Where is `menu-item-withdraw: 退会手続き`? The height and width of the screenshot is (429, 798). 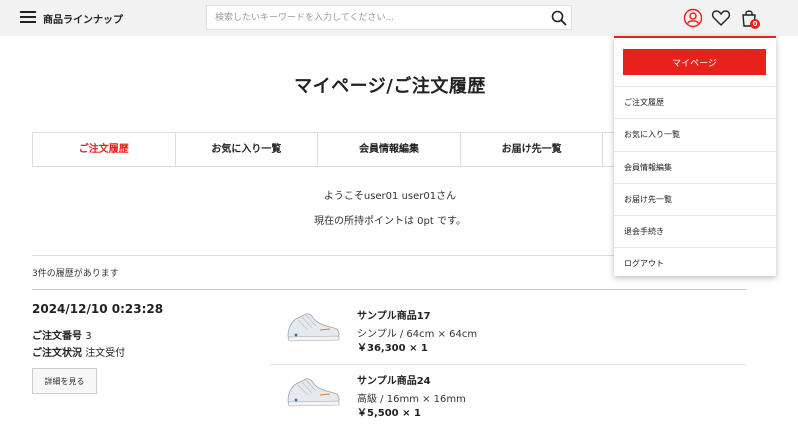 menu-item-withdraw: 退会手続き is located at coordinates (695, 231).